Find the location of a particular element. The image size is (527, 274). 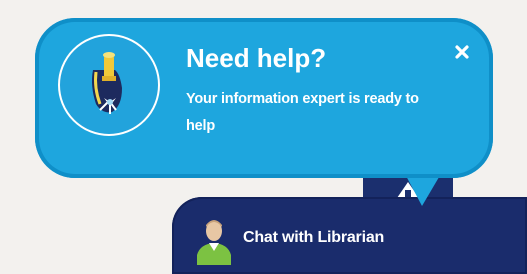

librarian-icon is located at coordinates (107, 83).